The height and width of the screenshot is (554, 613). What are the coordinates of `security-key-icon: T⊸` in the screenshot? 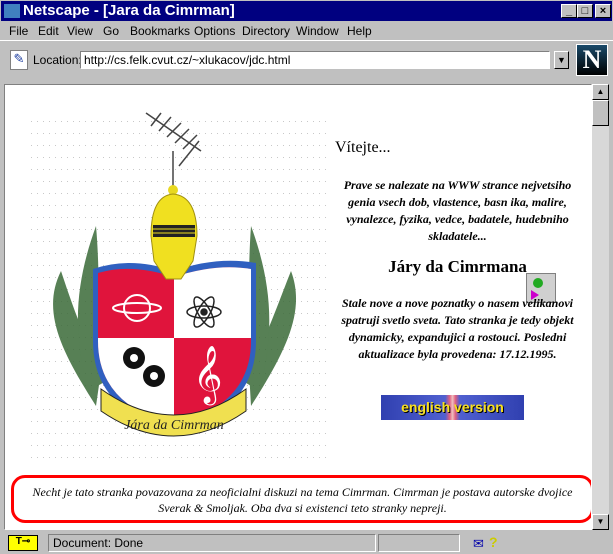 It's located at (23, 543).